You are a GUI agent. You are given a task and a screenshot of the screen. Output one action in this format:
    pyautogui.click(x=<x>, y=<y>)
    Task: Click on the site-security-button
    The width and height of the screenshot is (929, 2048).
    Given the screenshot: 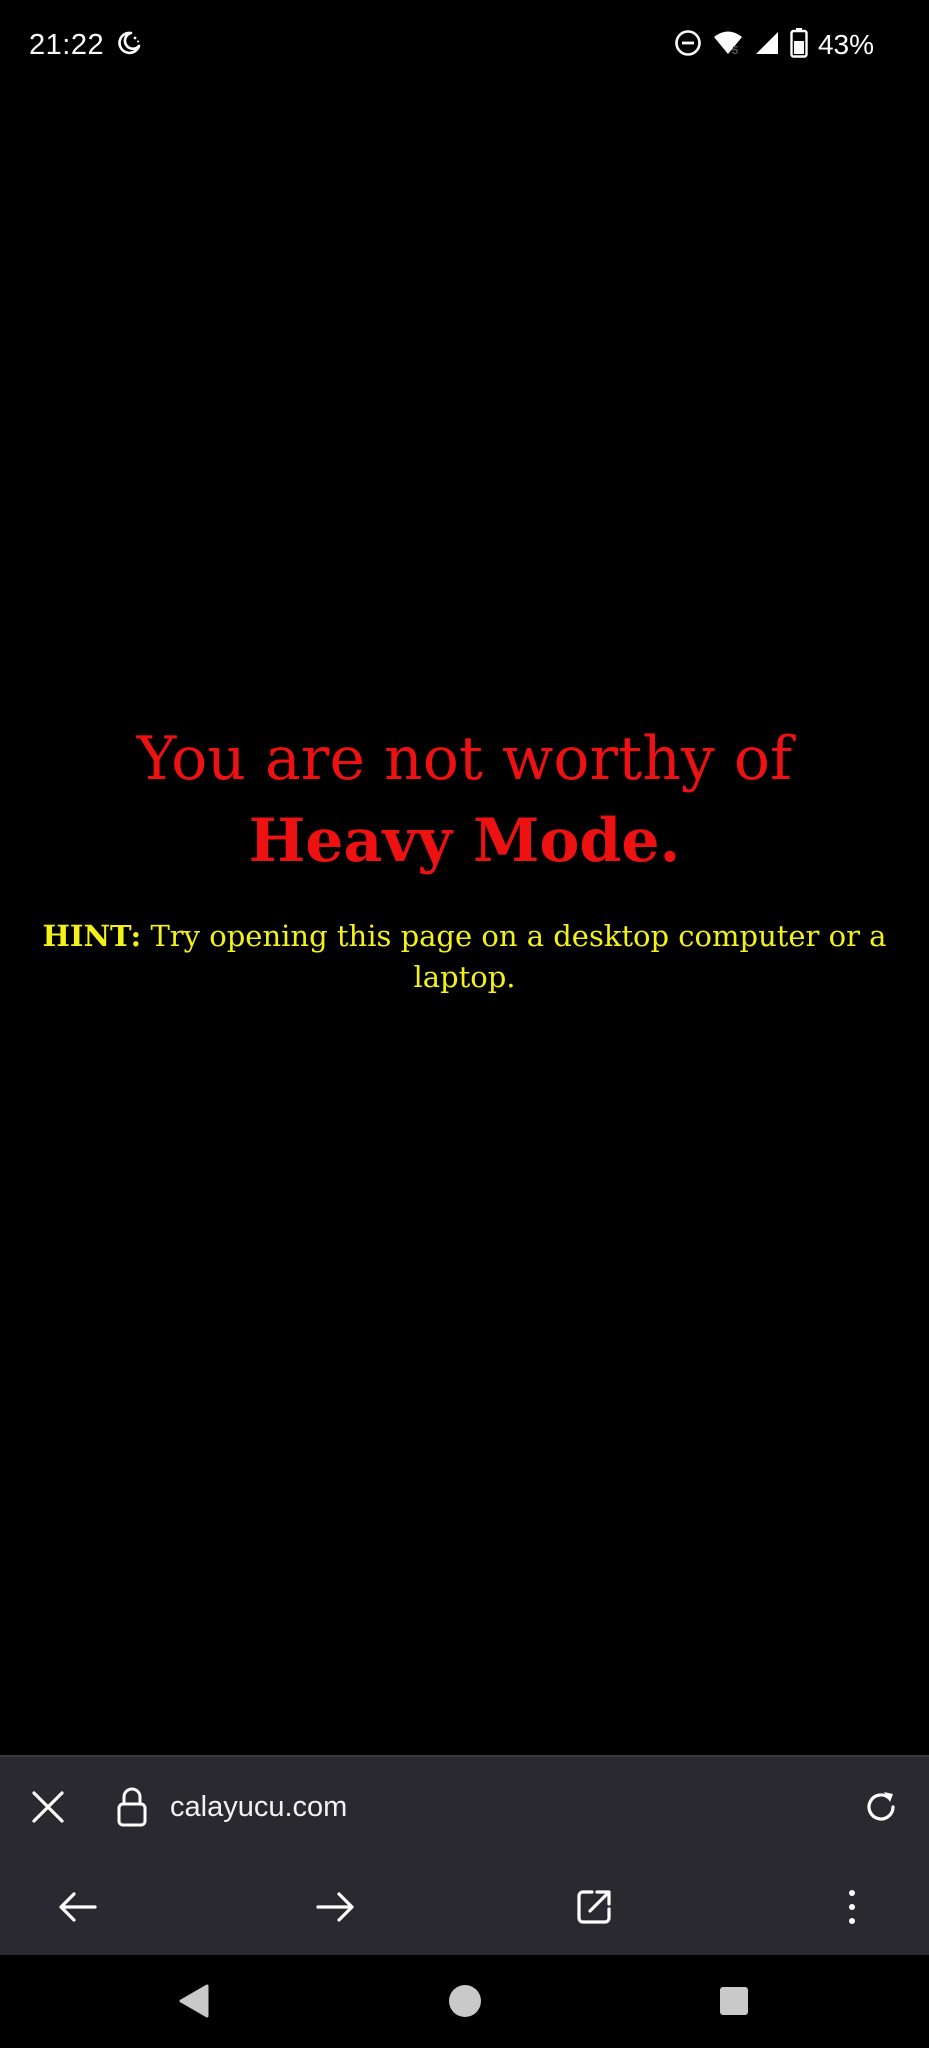 What is the action you would take?
    pyautogui.click(x=132, y=1807)
    